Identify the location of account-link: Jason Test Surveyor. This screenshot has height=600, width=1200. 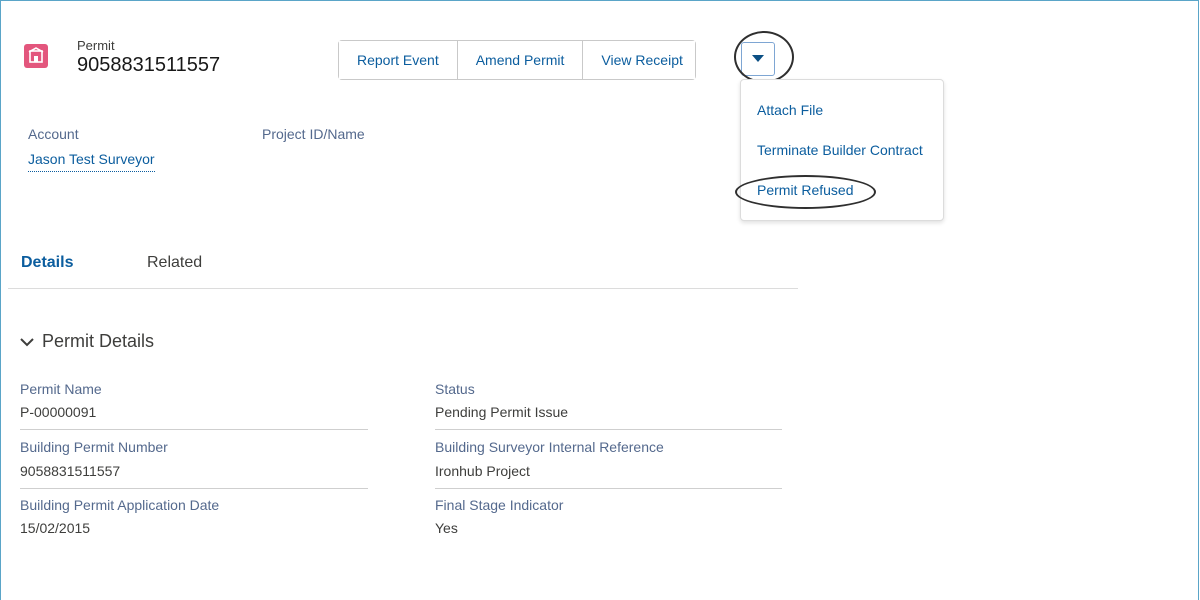
(91, 161).